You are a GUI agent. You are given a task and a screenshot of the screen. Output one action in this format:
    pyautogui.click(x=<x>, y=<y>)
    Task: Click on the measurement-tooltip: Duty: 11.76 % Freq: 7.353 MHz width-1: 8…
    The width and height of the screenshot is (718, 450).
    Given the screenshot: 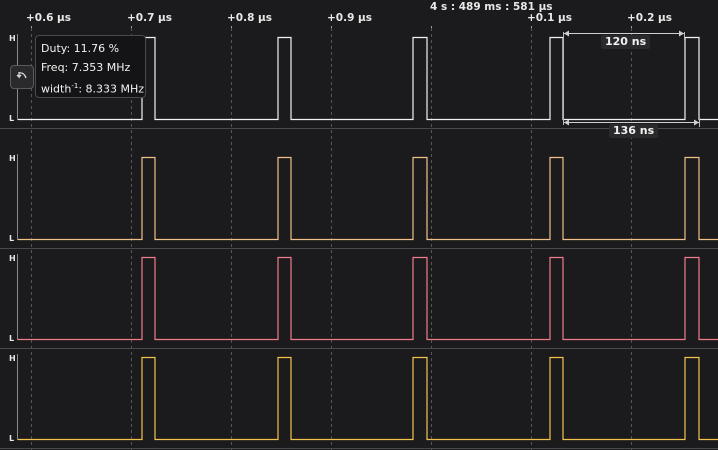 What is the action you would take?
    pyautogui.click(x=90, y=66)
    